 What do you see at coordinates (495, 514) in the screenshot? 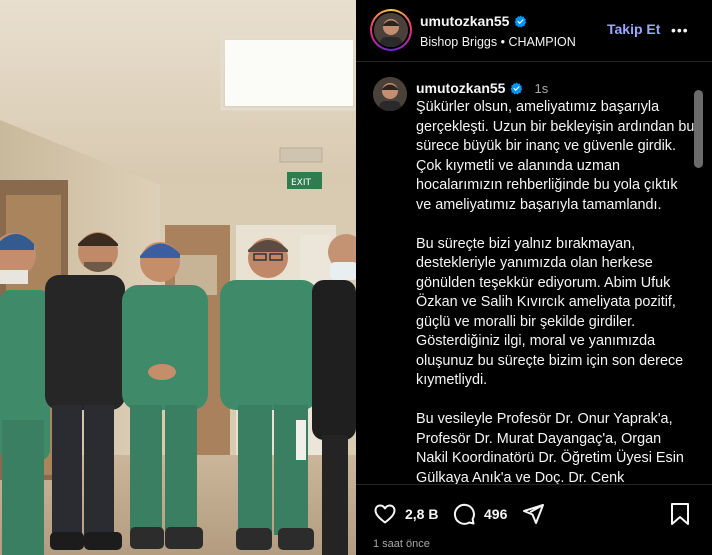
I see `comment-count: 496` at bounding box center [495, 514].